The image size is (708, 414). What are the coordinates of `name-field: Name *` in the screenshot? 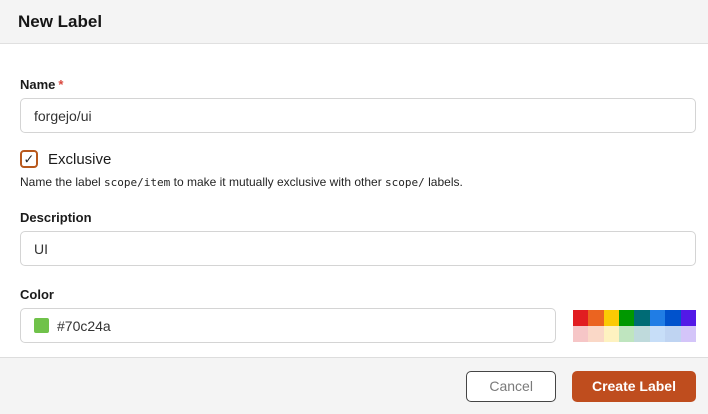 It's located at (358, 105).